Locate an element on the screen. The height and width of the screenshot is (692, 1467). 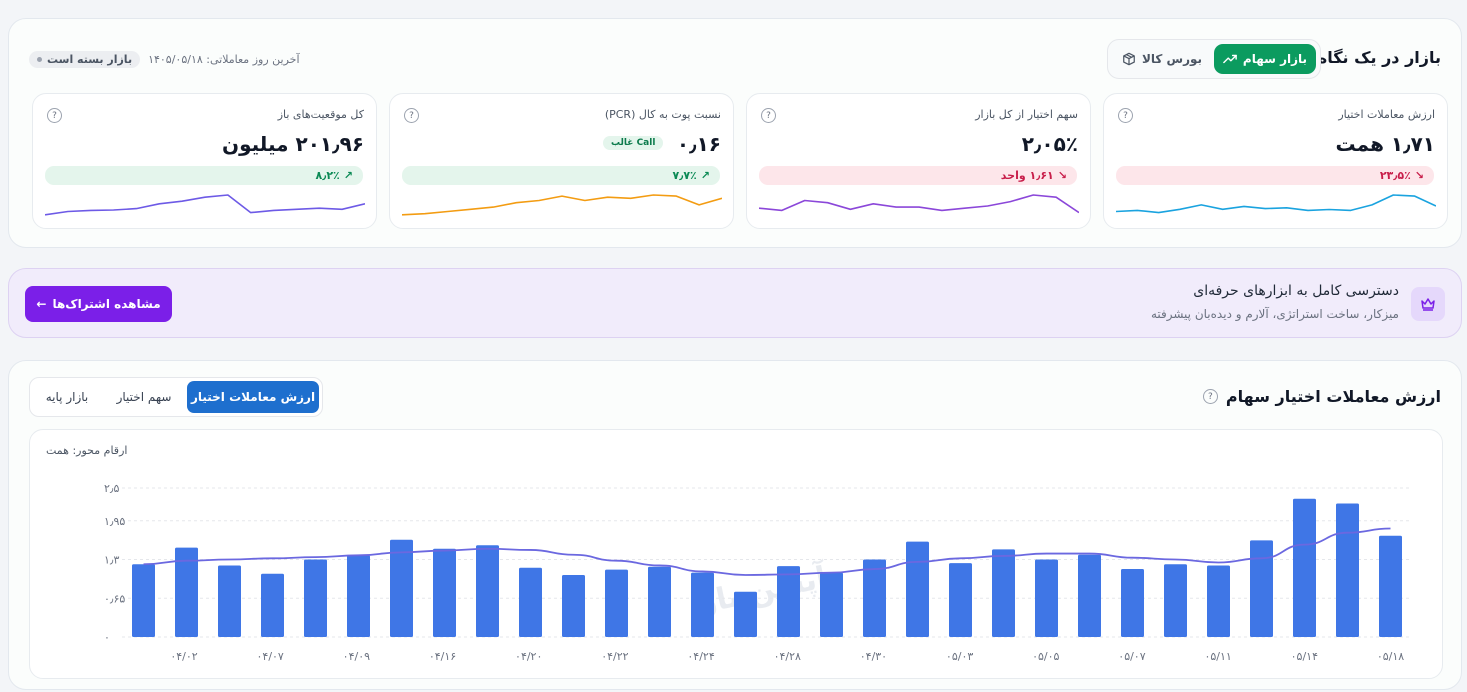
crown-icon is located at coordinates (1428, 304).